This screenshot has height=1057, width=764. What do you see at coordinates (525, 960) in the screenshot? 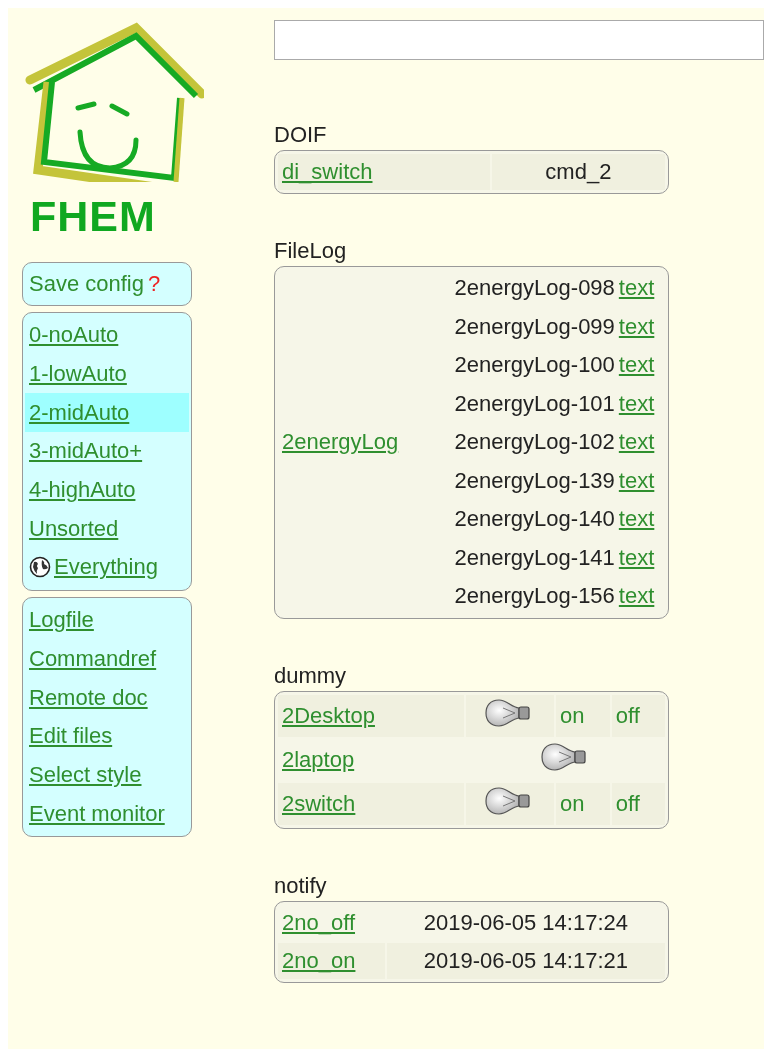
I see `timestamp: 2019-06-05 14:17:21` at bounding box center [525, 960].